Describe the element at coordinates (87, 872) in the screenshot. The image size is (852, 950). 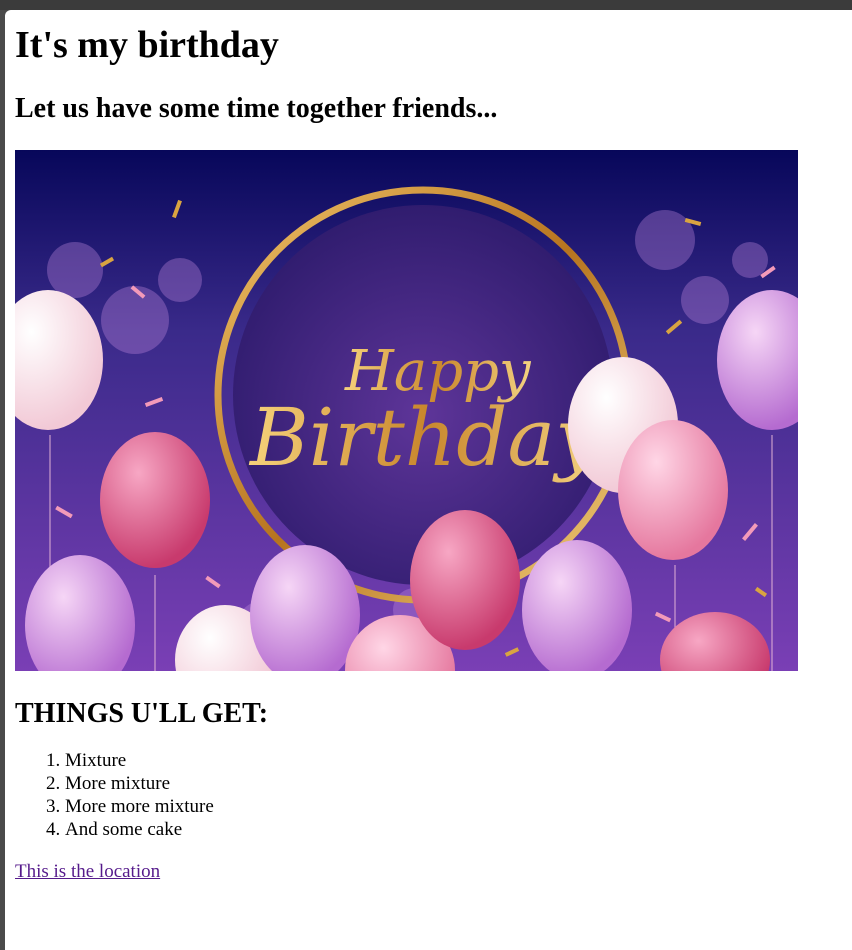
I see `location-link: This is the location` at that location.